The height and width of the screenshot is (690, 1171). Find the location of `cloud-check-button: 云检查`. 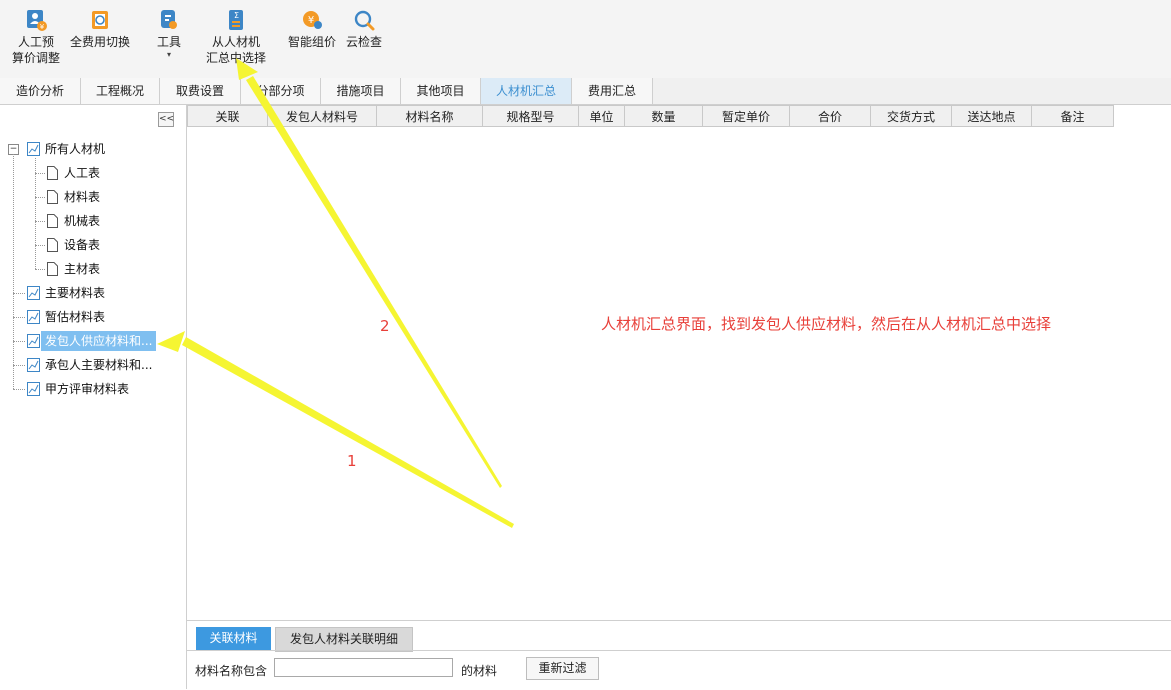

cloud-check-button: 云检查 is located at coordinates (364, 29).